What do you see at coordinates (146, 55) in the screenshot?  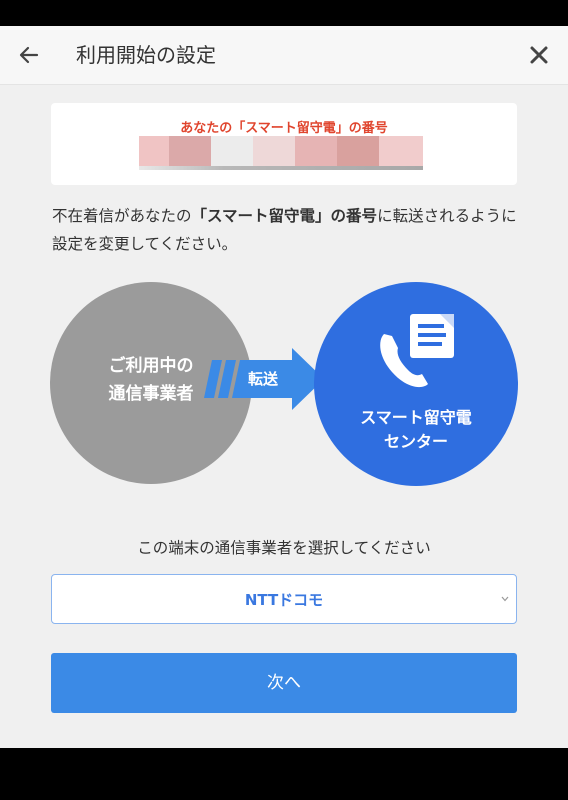 I see `page-title: 利用開始の設定` at bounding box center [146, 55].